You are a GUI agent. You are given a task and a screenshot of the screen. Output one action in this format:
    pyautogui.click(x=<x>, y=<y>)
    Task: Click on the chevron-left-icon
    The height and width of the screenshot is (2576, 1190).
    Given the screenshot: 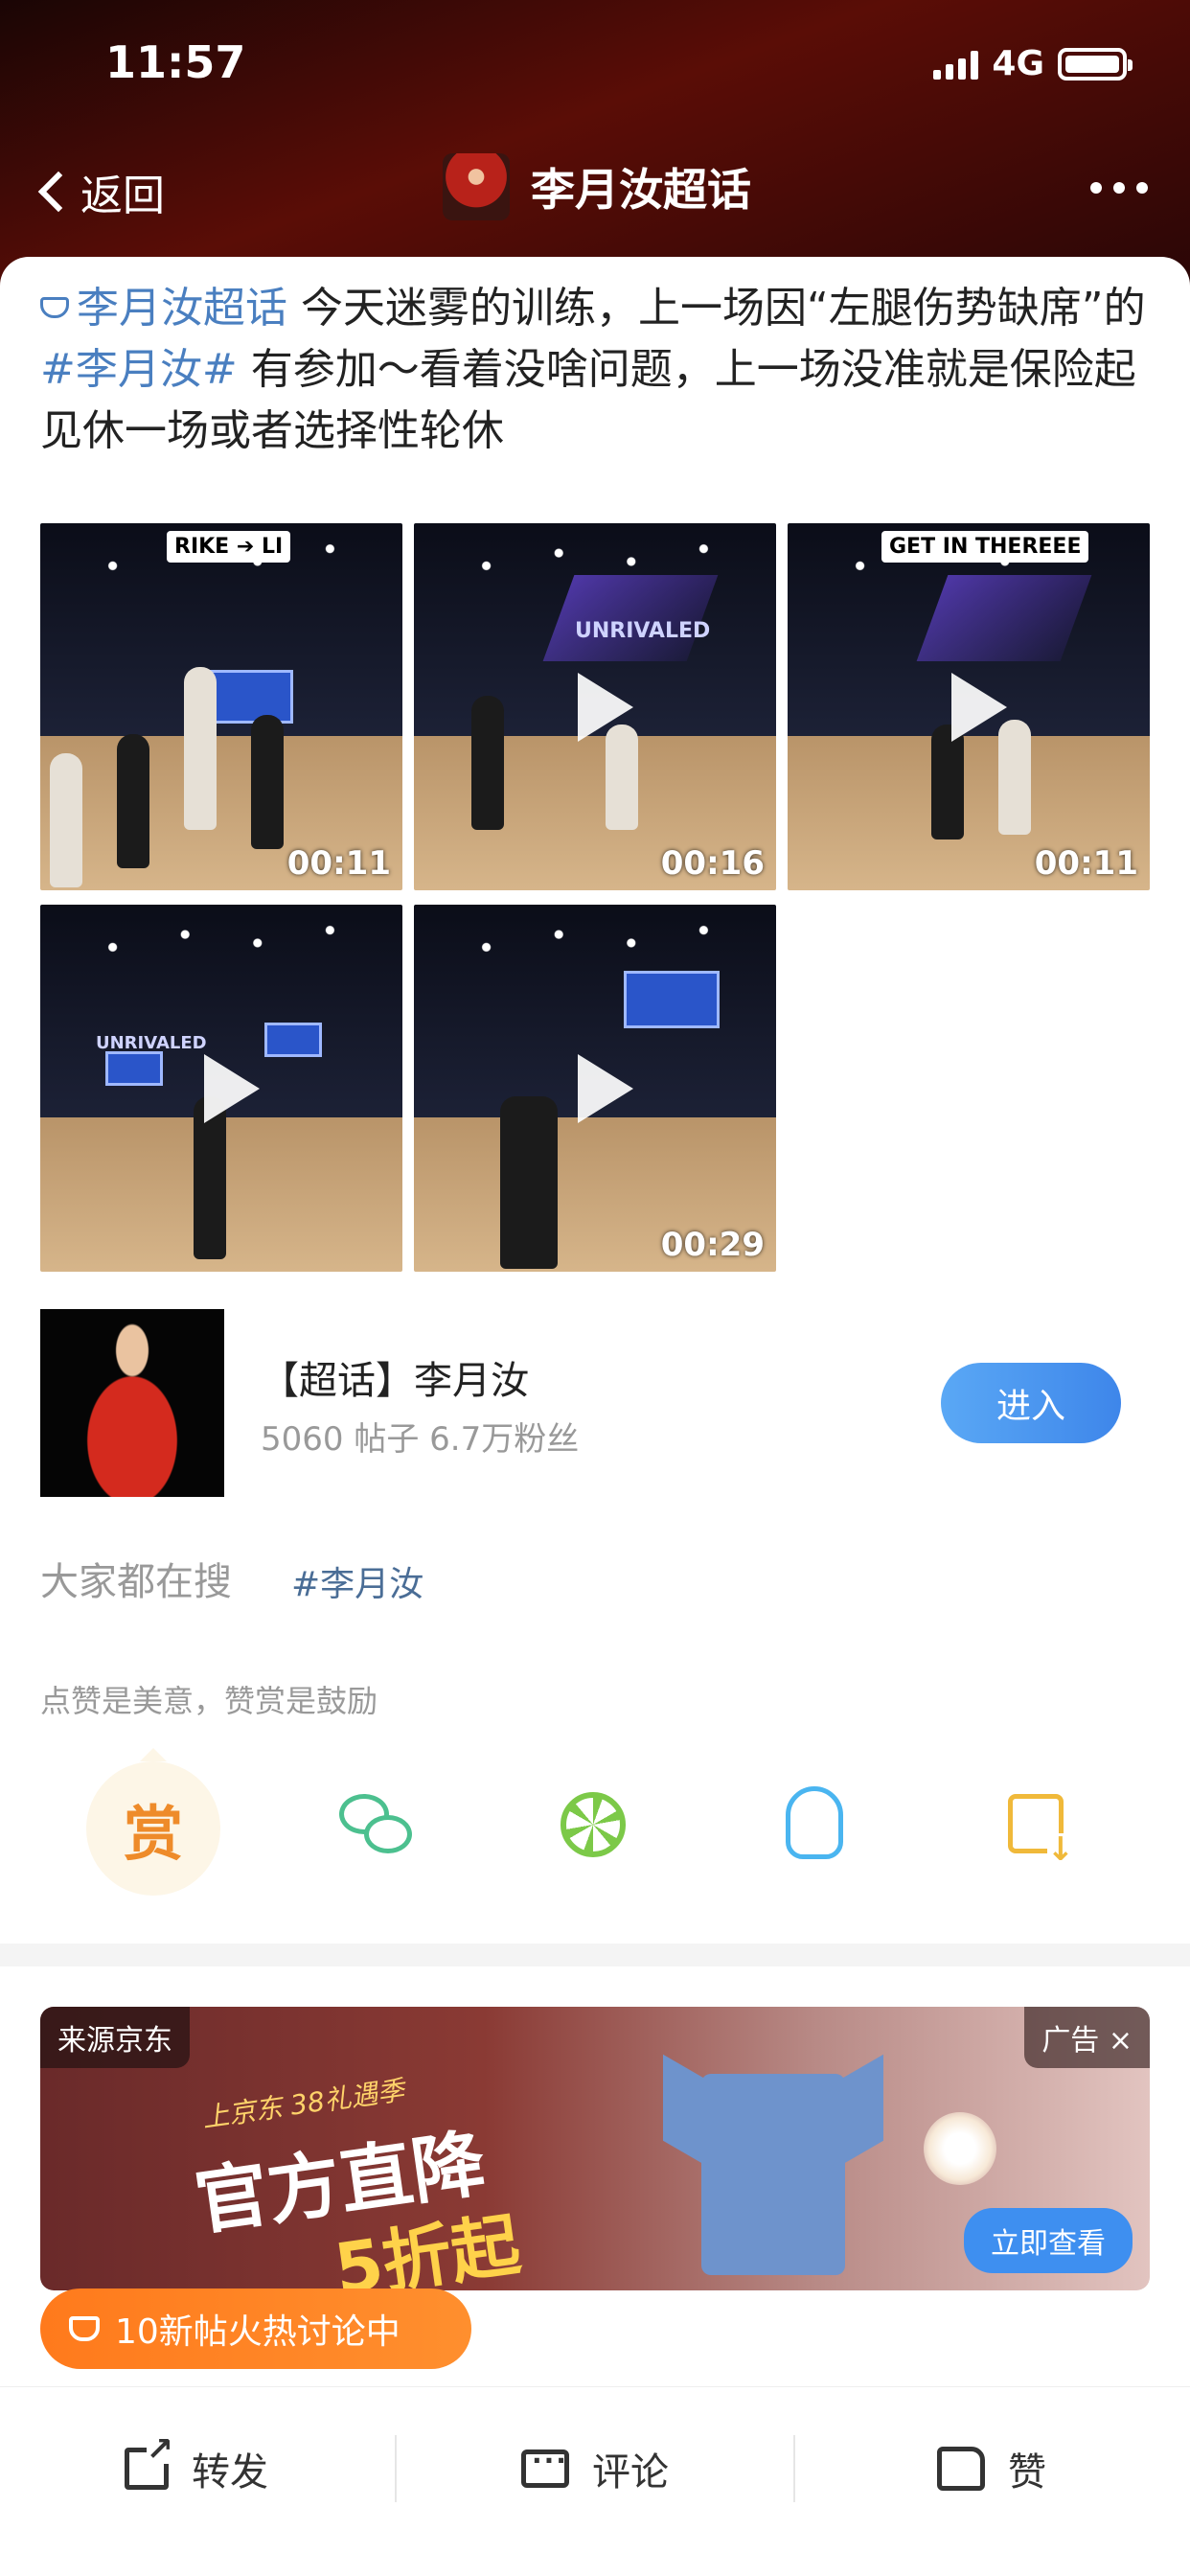 What is the action you would take?
    pyautogui.click(x=59, y=192)
    